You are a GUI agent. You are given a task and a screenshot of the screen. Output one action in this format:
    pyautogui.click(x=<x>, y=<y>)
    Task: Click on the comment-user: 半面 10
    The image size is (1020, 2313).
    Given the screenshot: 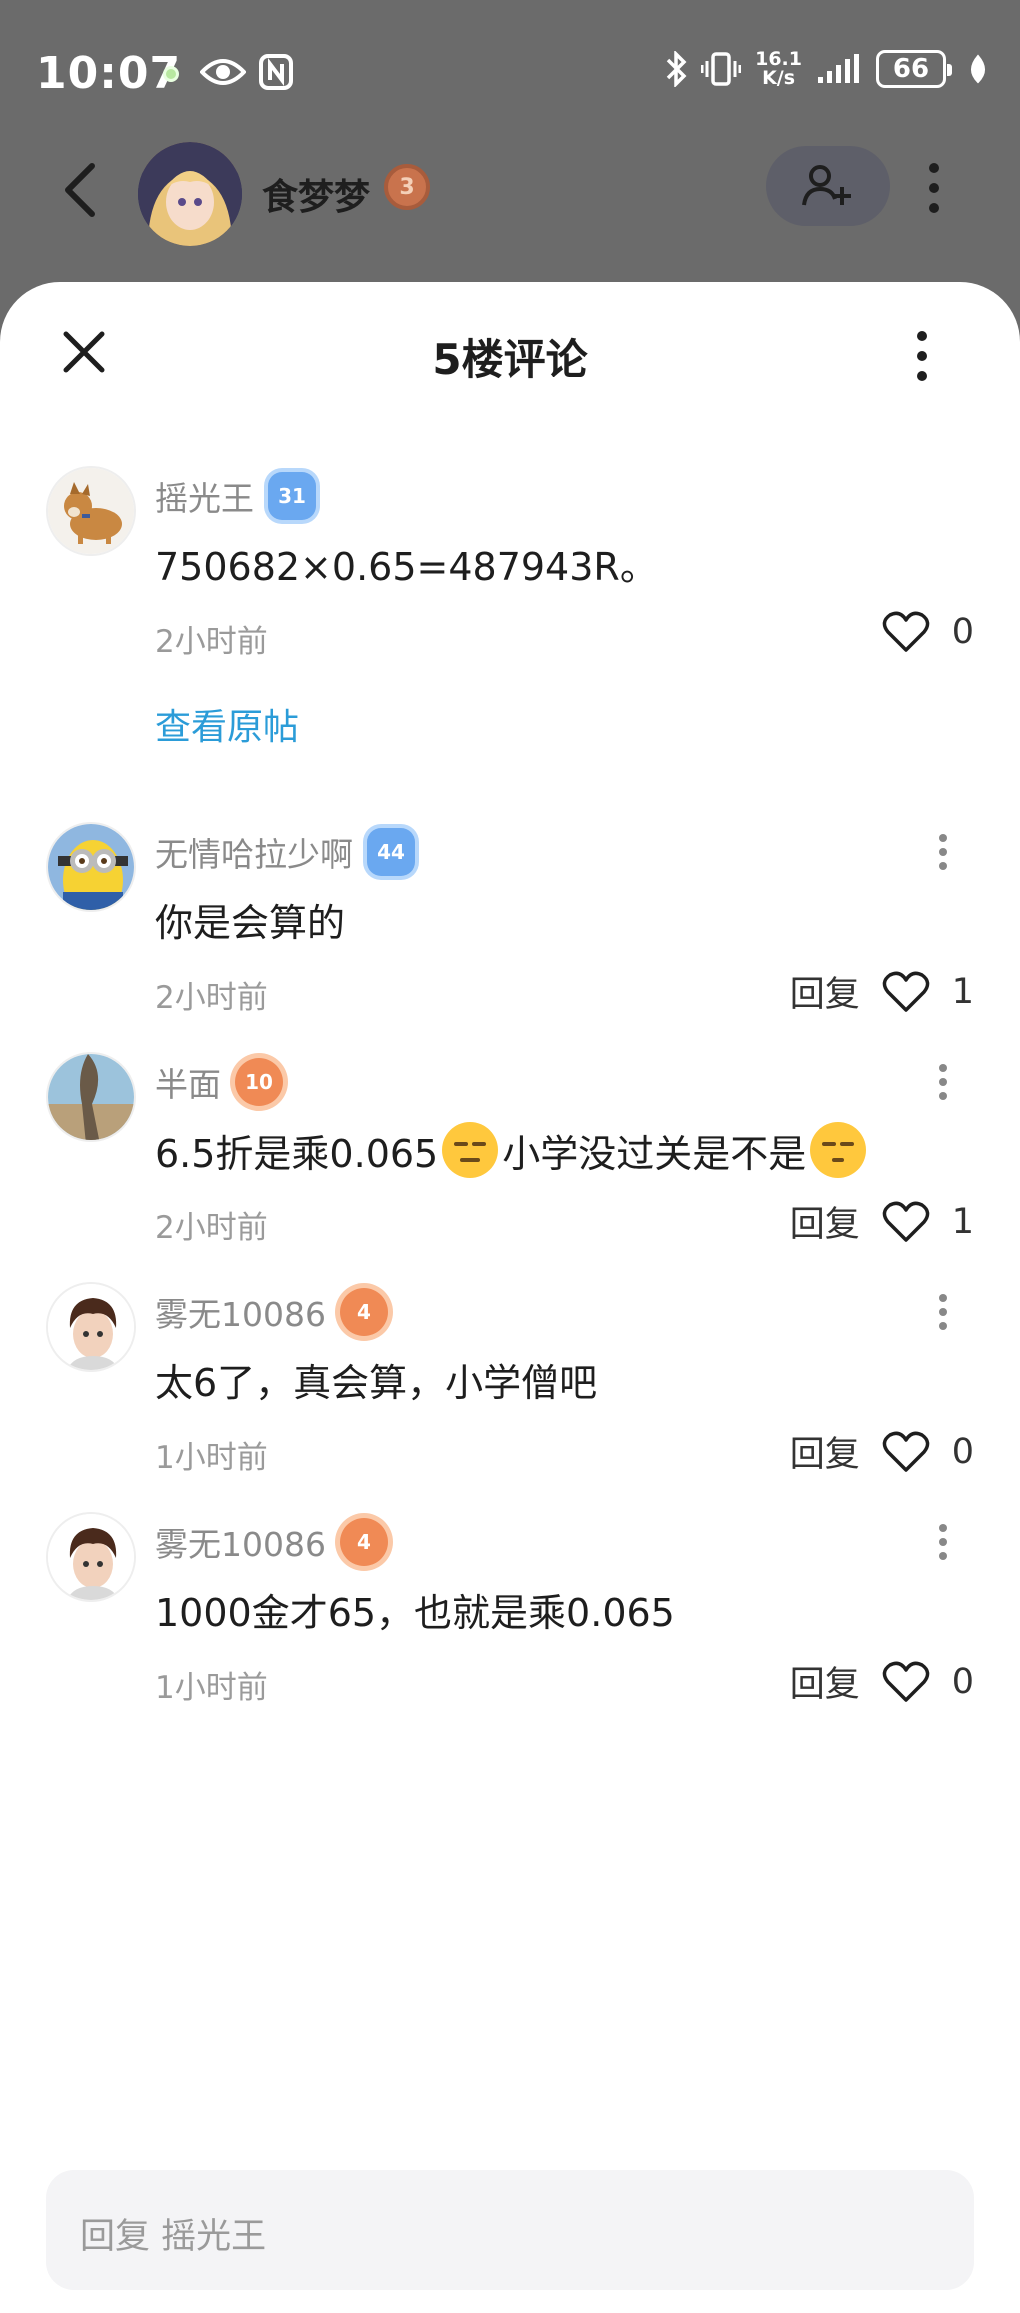 What is the action you would take?
    pyautogui.click(x=219, y=1082)
    